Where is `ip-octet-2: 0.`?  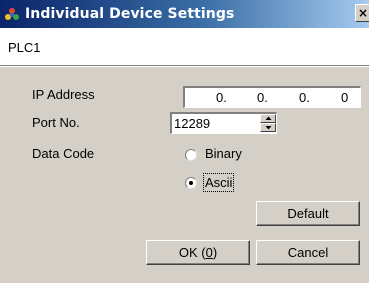
ip-octet-2: 0. is located at coordinates (262, 97).